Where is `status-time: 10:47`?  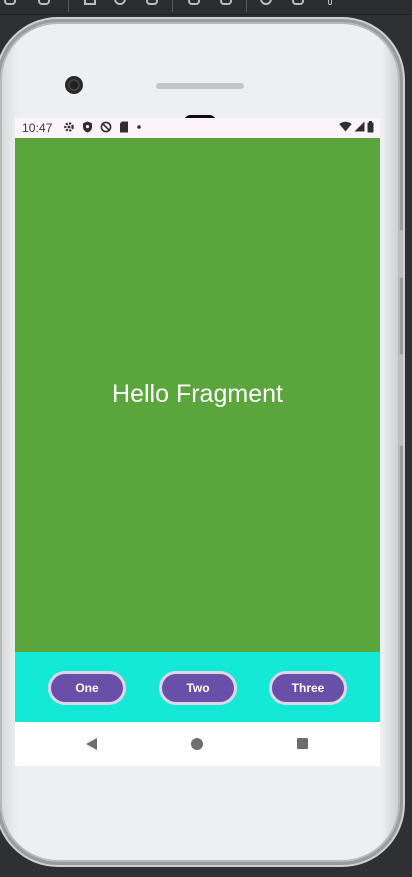 status-time: 10:47 is located at coordinates (37, 128).